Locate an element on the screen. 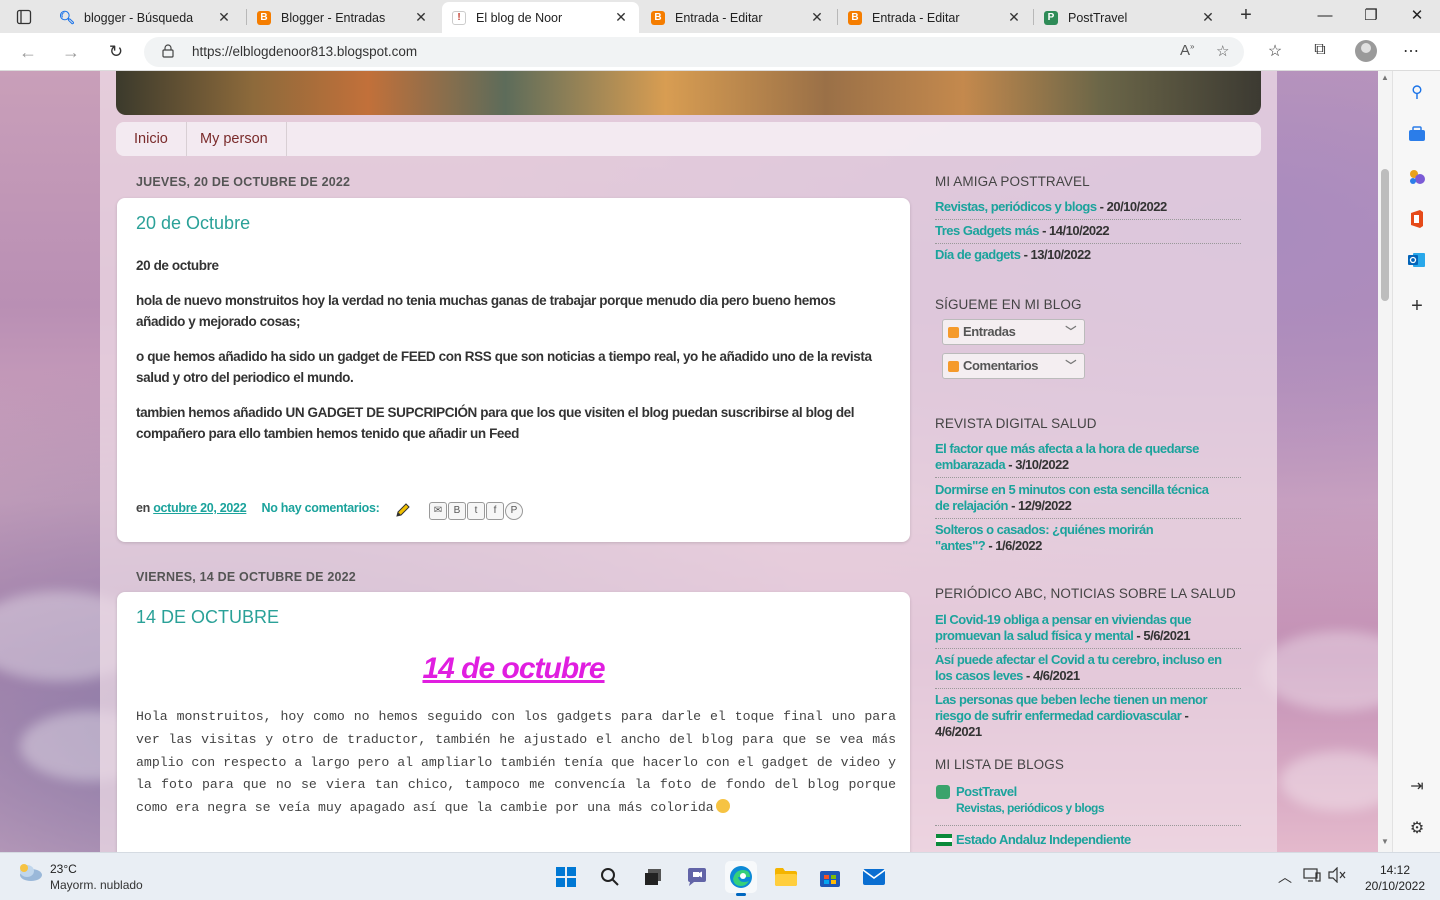 The width and height of the screenshot is (1440, 900). chevron-down-icon: ﹀ is located at coordinates (1070, 332).